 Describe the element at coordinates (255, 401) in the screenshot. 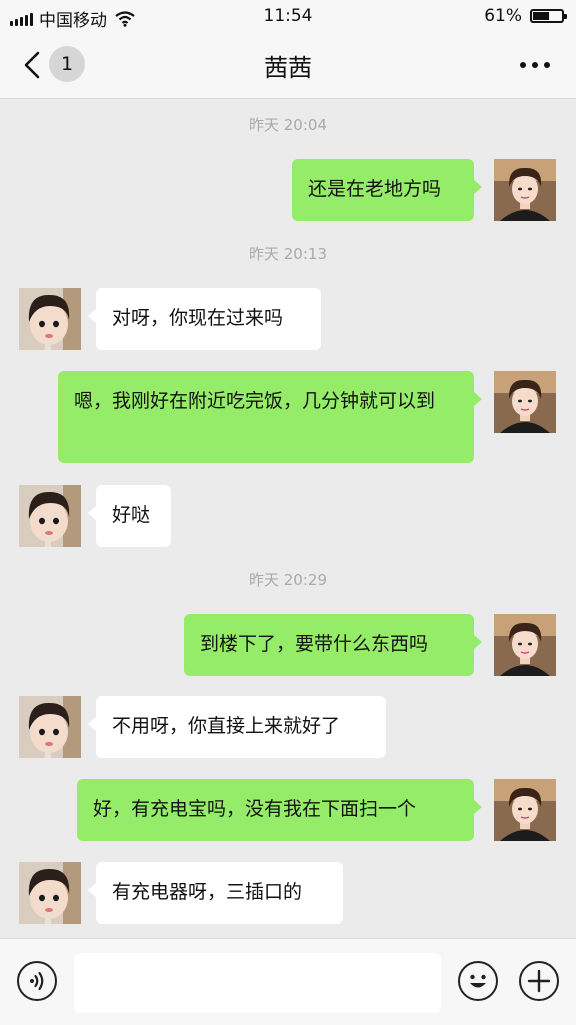

I see `message-text: 嗯，我刚好在附近吃完饭，几分钟就可以到` at that location.